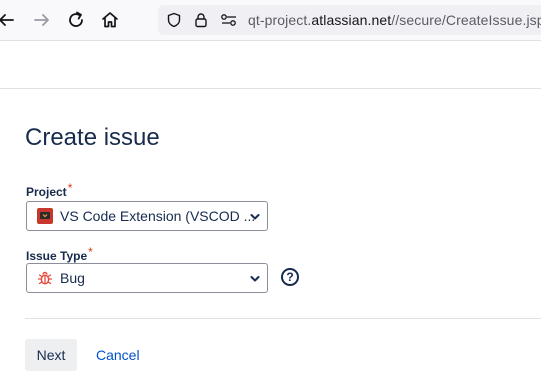 The width and height of the screenshot is (541, 381). Describe the element at coordinates (174, 20) in the screenshot. I see `shield-icon` at that location.